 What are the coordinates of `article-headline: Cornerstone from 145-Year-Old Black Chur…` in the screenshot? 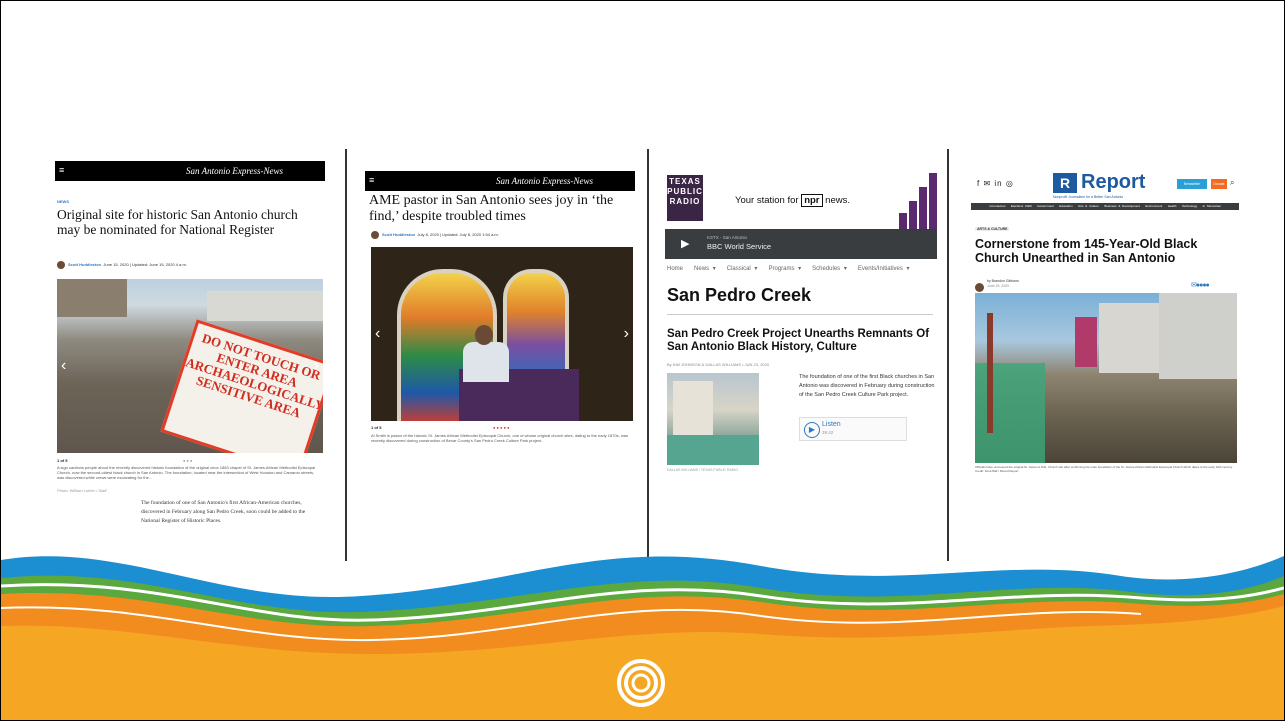 It's located at (1086, 251).